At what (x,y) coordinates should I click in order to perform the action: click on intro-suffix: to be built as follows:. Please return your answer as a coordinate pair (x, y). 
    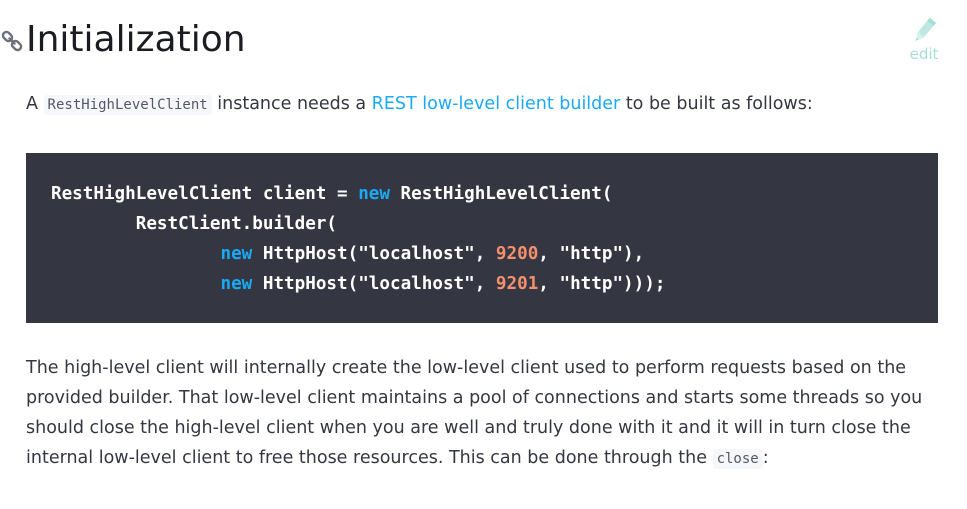
    Looking at the image, I should click on (716, 104).